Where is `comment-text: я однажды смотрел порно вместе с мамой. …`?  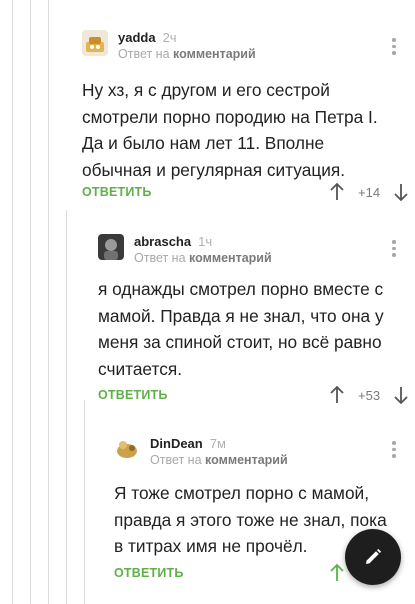 comment-text: я однажды смотрел порно вместе с мамой. … is located at coordinates (241, 329).